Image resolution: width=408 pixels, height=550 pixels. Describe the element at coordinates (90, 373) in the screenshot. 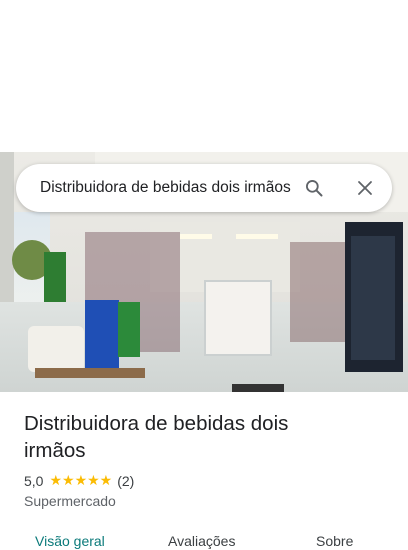

I see `photo-pallet` at that location.